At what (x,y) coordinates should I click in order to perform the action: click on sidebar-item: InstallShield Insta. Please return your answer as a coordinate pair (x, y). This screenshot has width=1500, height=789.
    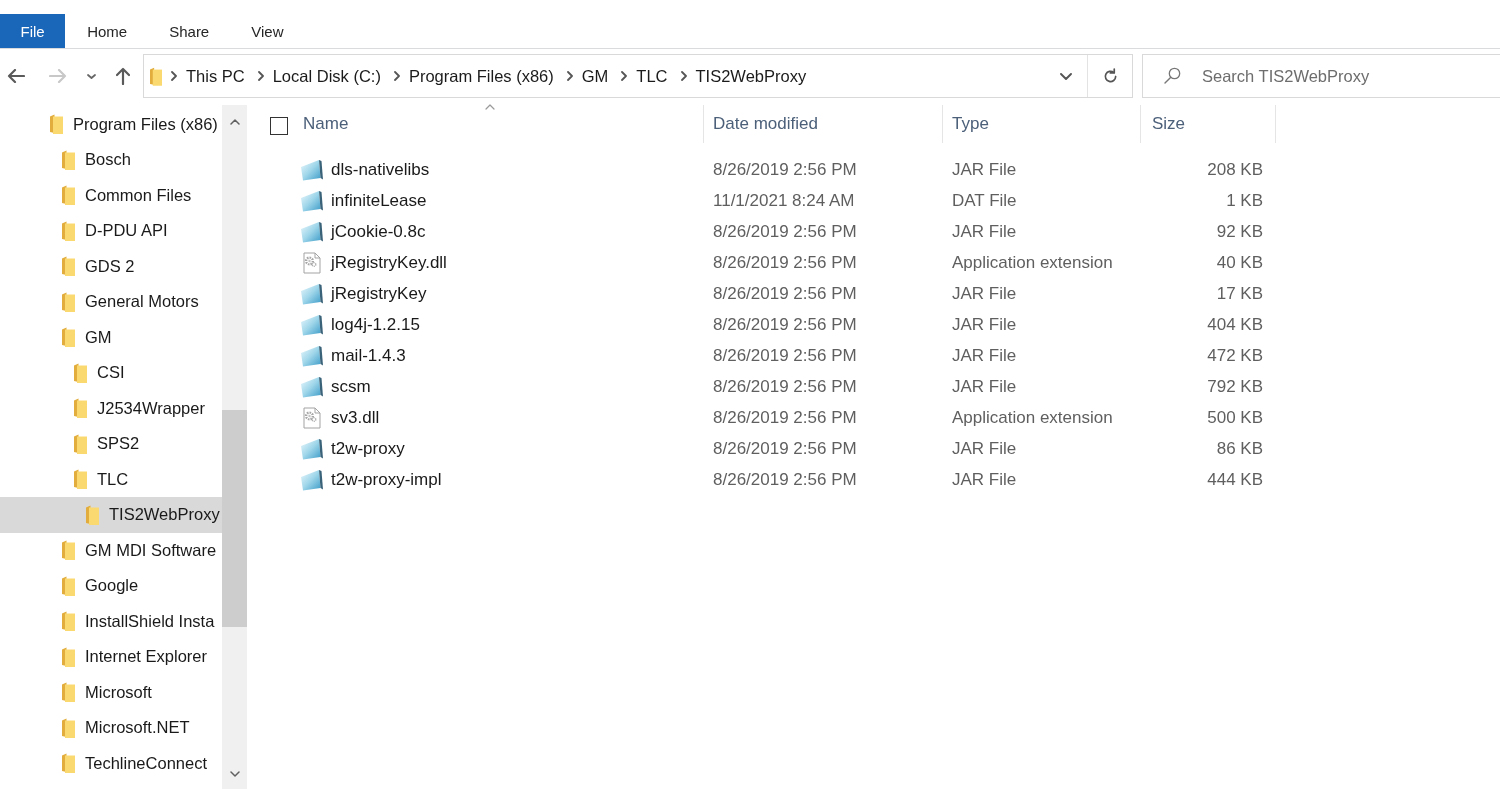
    Looking at the image, I should click on (111, 621).